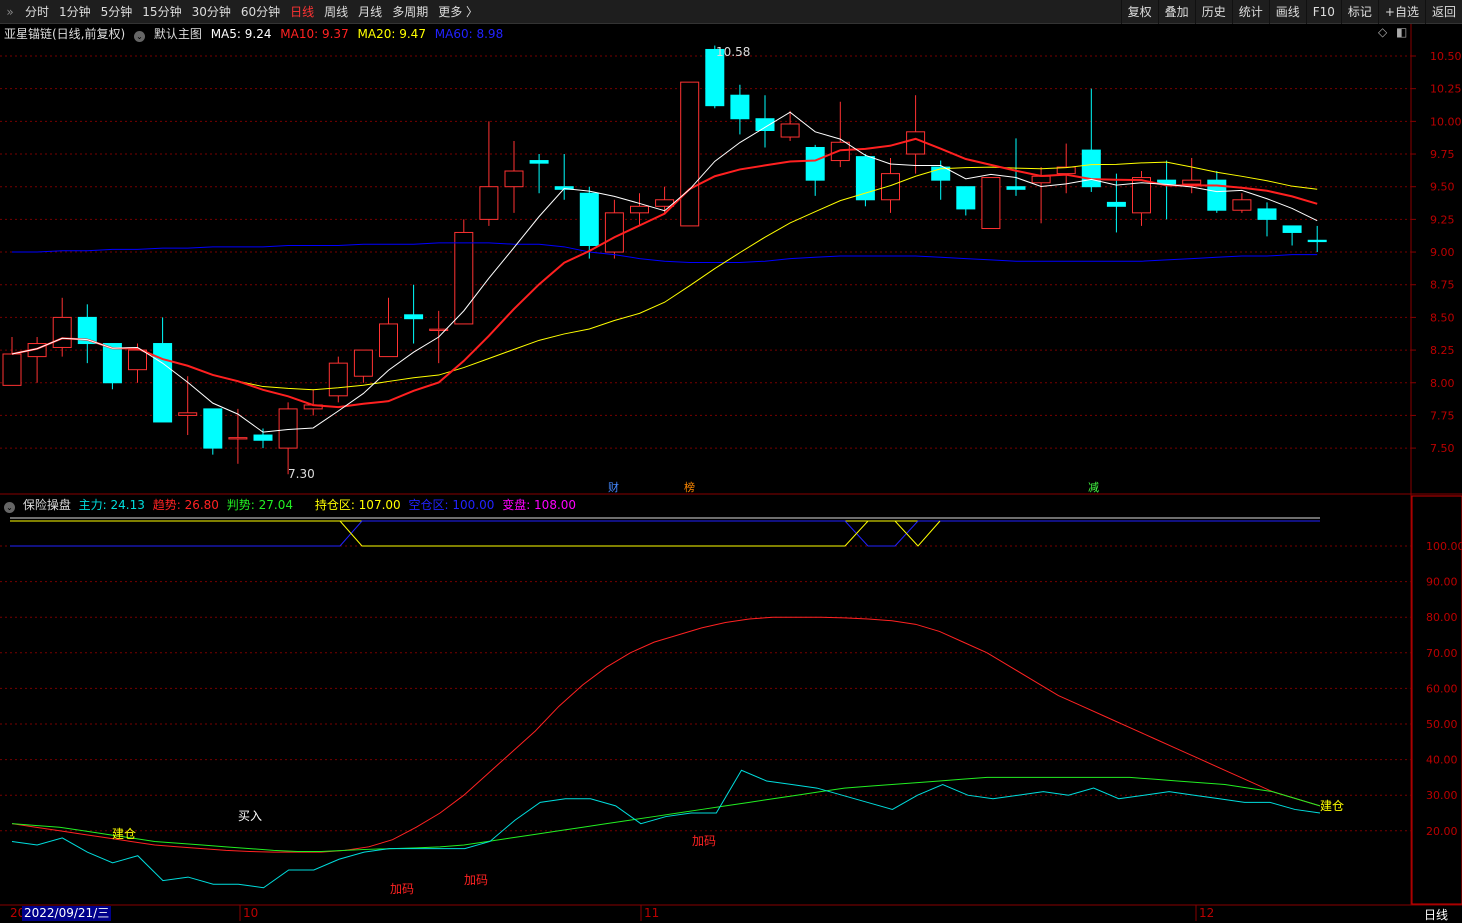  I want to click on panshi-value: 判势: 27.04, so click(259, 505).